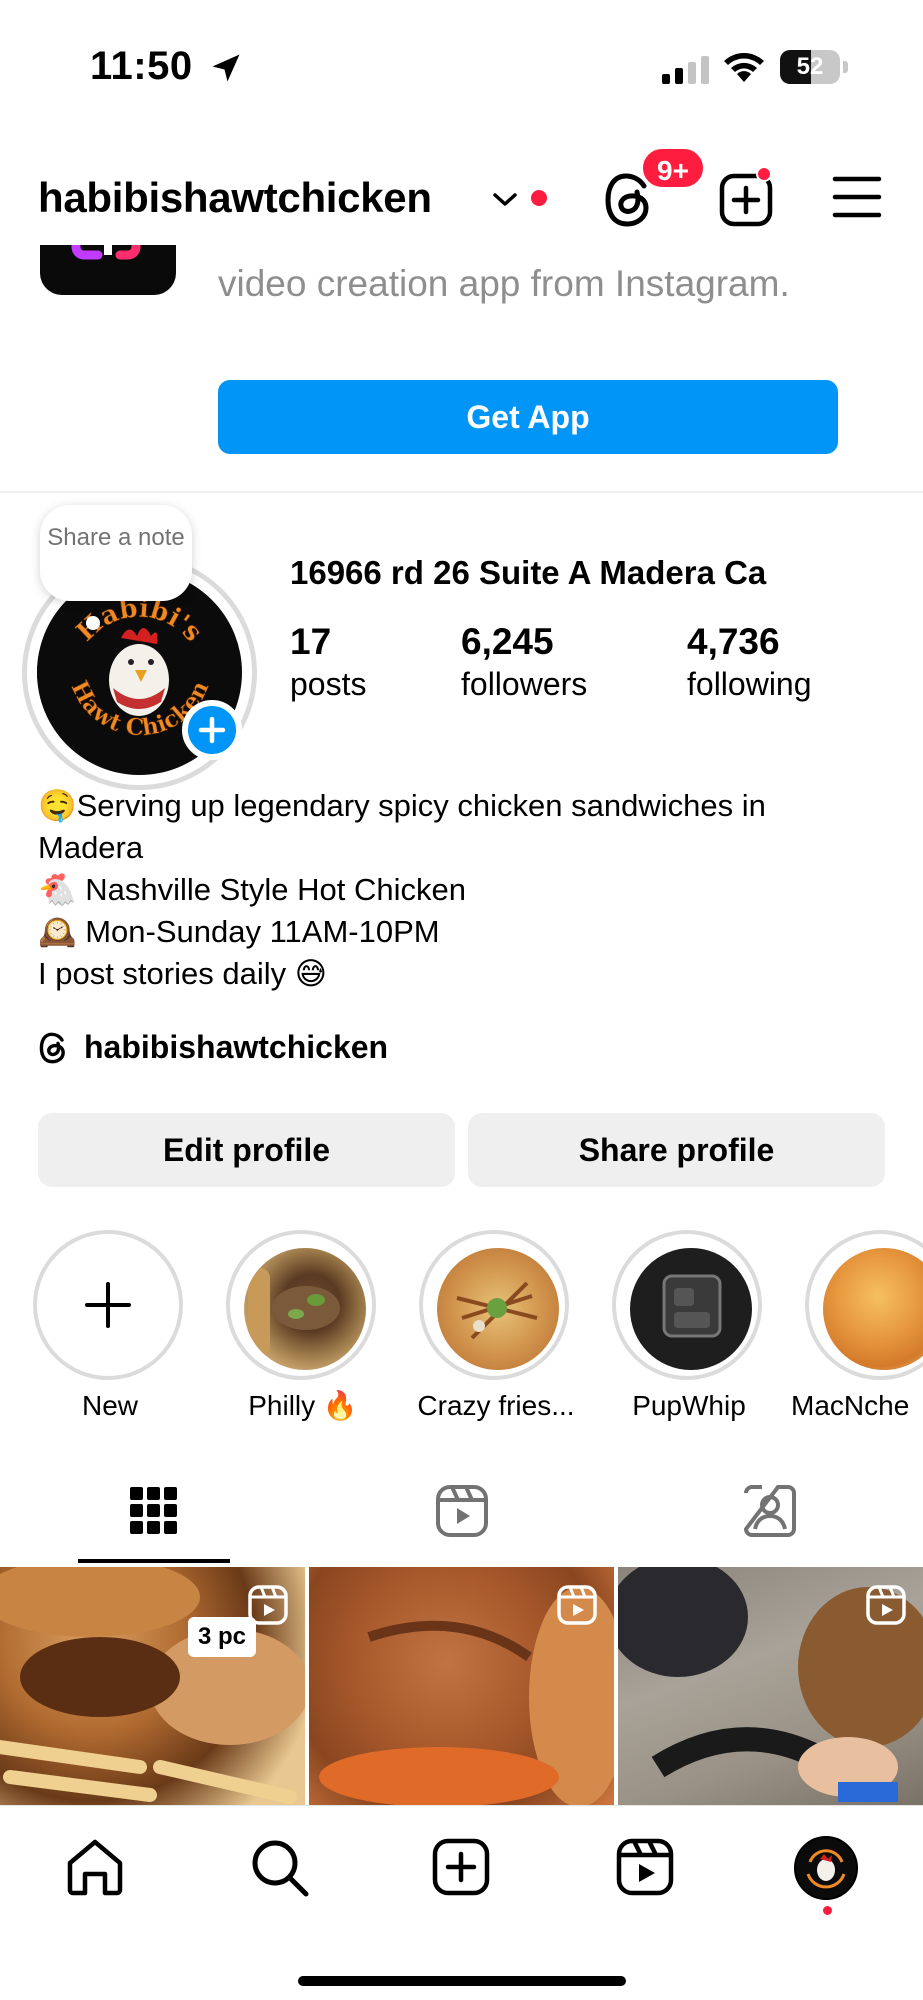 This screenshot has height=2000, width=923. I want to click on share-note-bubble: Share a note, so click(116, 553).